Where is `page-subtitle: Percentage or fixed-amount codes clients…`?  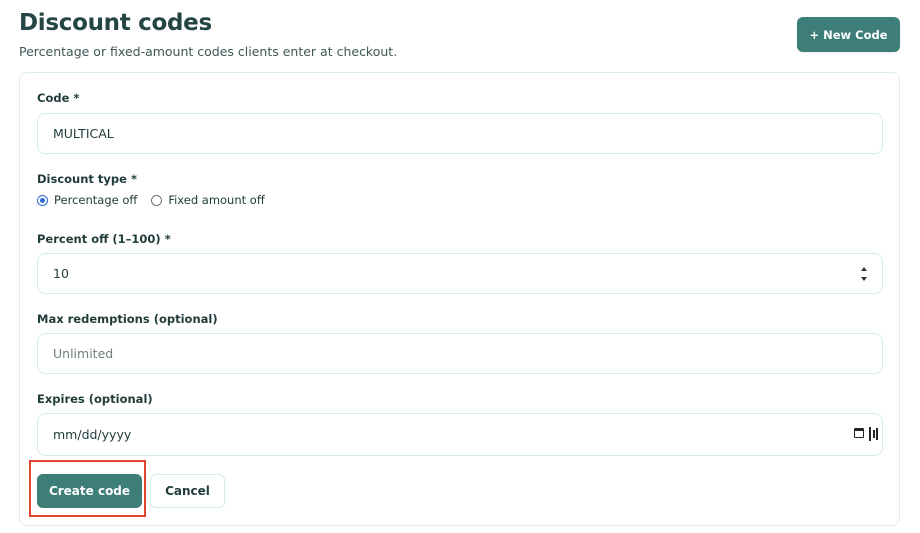
page-subtitle: Percentage or fixed-amount codes clients… is located at coordinates (208, 51).